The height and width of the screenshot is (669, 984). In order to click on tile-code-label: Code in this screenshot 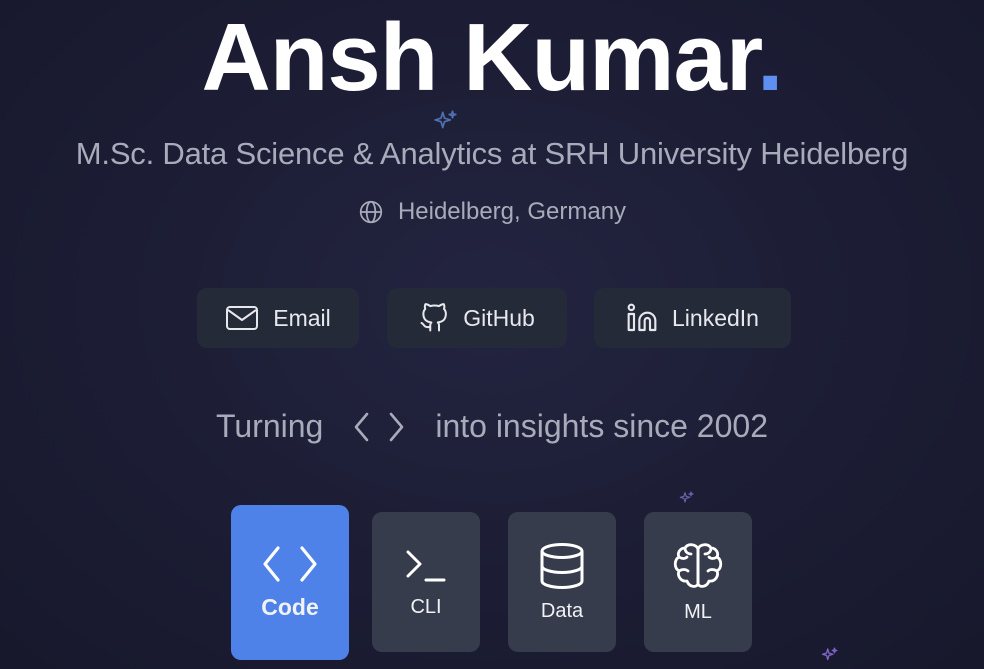, I will do `click(290, 607)`.